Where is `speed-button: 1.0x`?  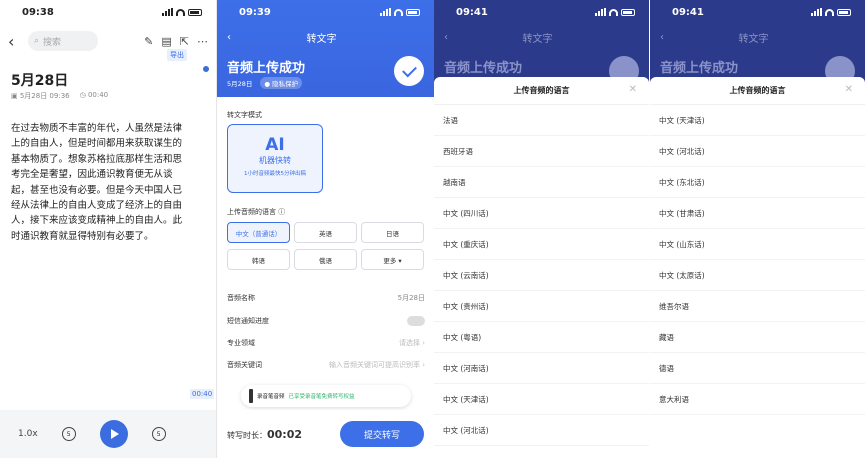 speed-button: 1.0x is located at coordinates (28, 434).